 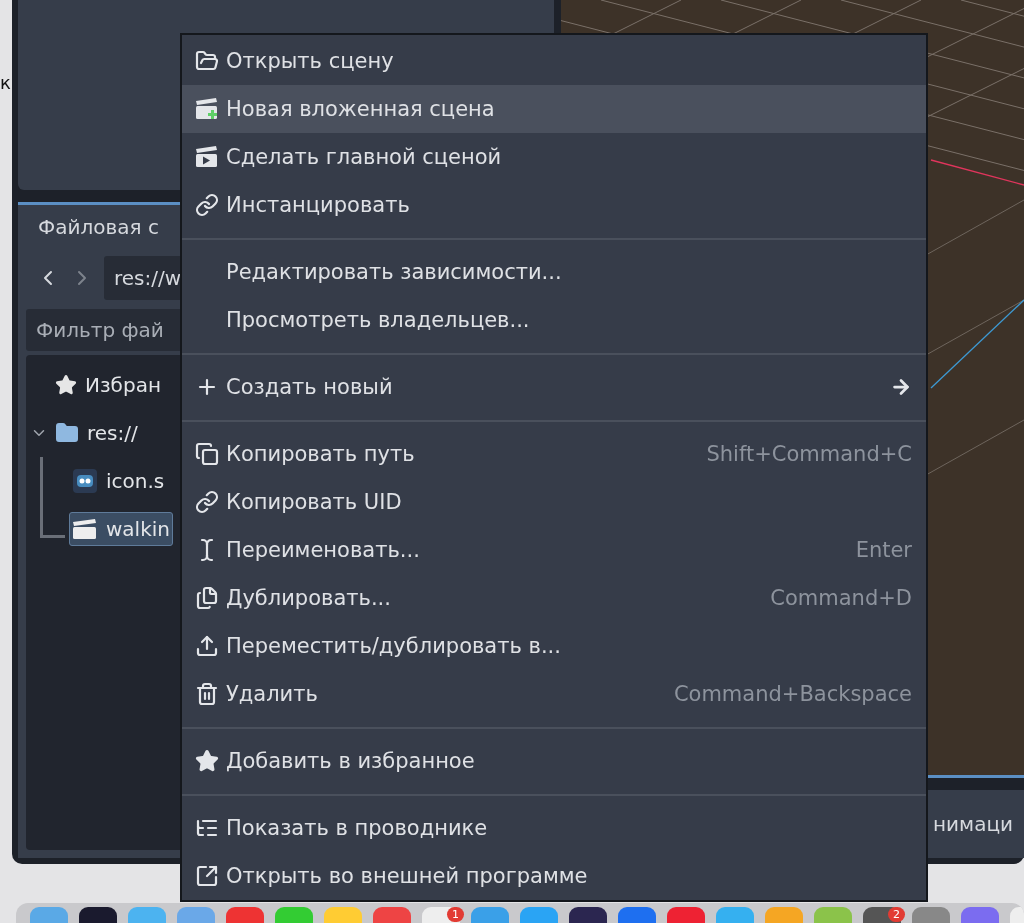 I want to click on menu-item: Новая вложенная сцена, so click(x=554, y=109).